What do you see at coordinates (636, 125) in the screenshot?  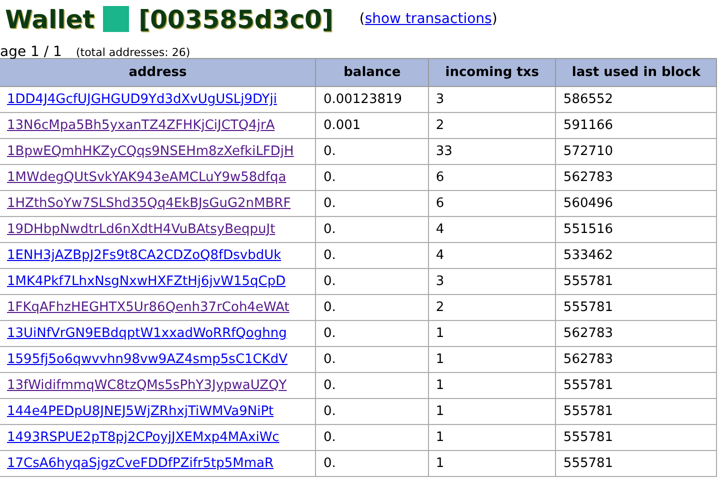 I see `table-cell: 591166` at bounding box center [636, 125].